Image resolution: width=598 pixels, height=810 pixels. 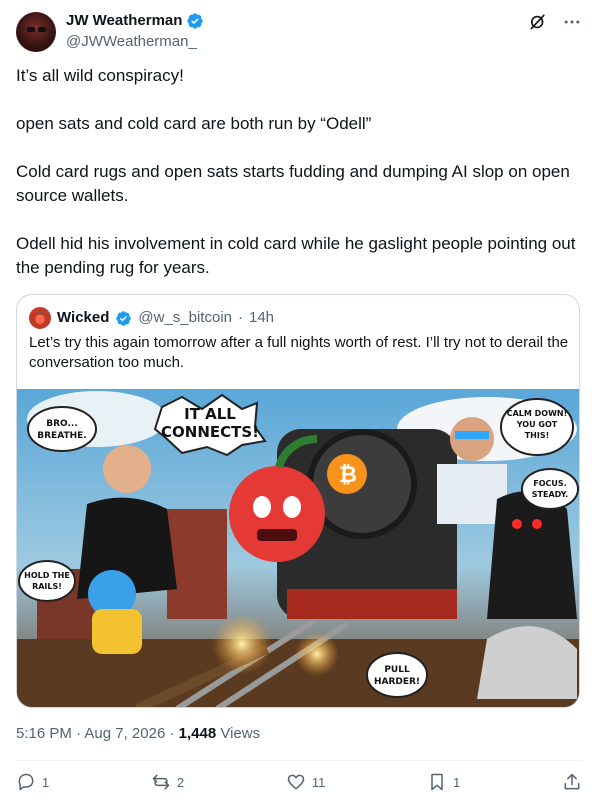 I want to click on share-icon, so click(x=572, y=781).